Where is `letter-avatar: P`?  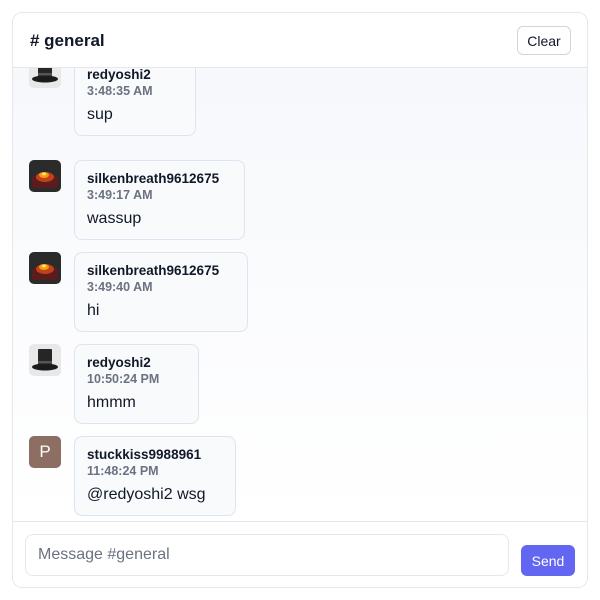 letter-avatar: P is located at coordinates (45, 452).